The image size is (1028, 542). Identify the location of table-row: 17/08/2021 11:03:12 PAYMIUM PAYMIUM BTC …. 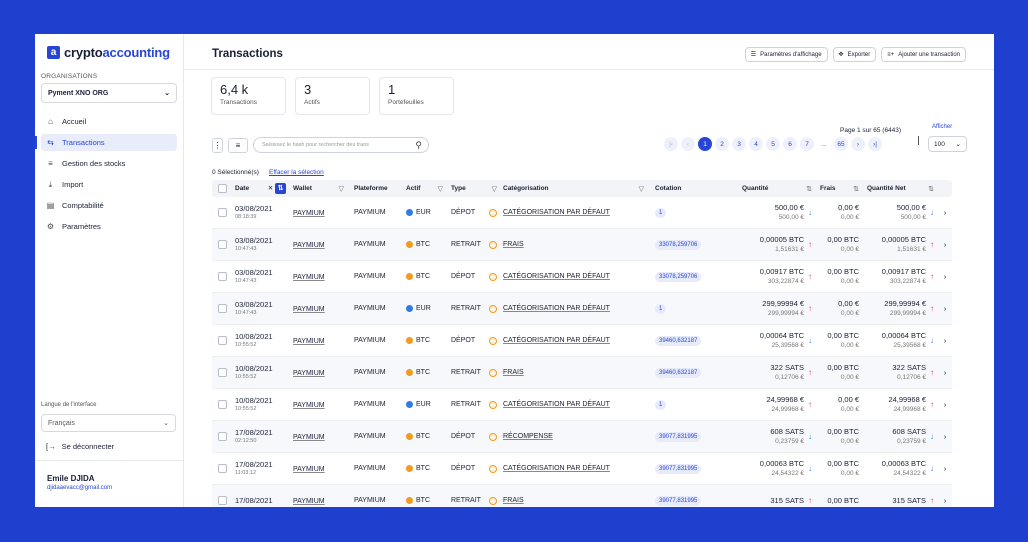
(582, 469).